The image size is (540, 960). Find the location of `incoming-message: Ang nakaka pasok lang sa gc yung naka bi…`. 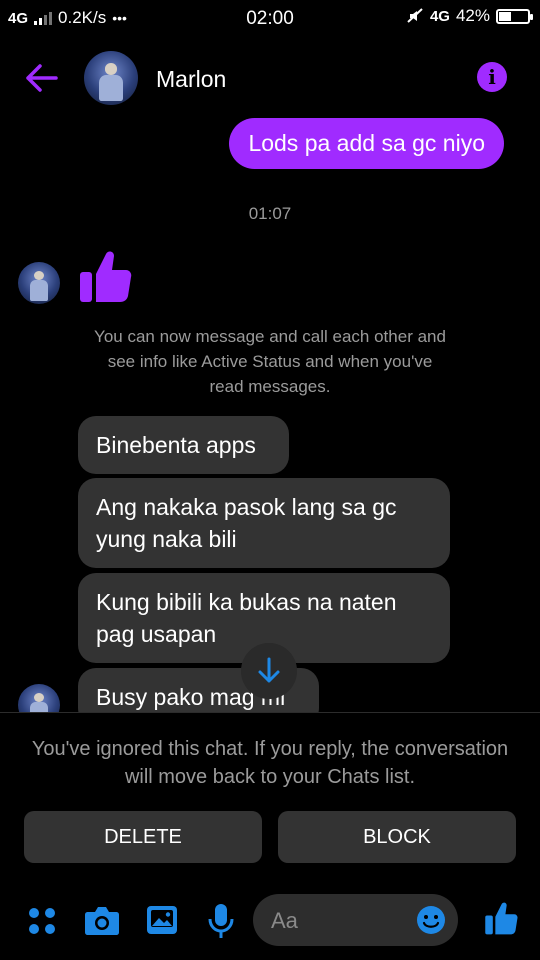

incoming-message: Ang nakaka pasok lang sa gc yung naka bi… is located at coordinates (264, 523).